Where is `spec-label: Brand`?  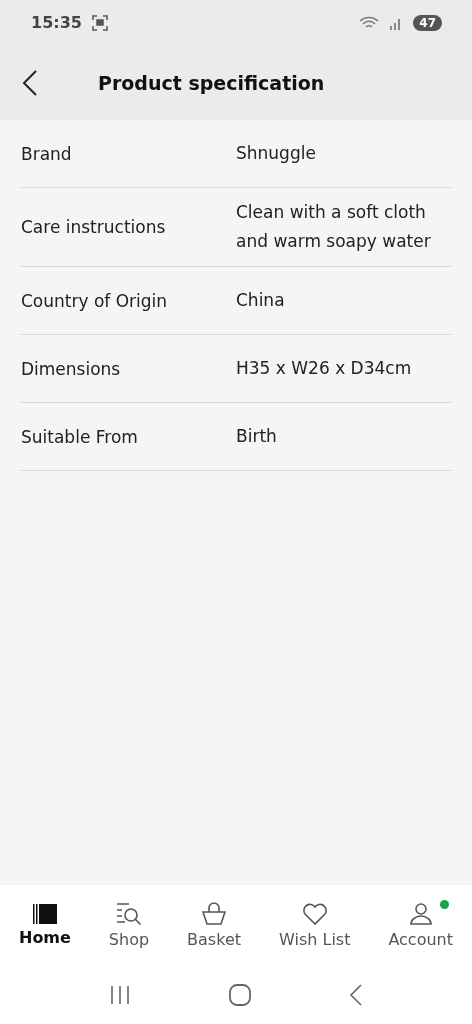
spec-label: Brand is located at coordinates (47, 153).